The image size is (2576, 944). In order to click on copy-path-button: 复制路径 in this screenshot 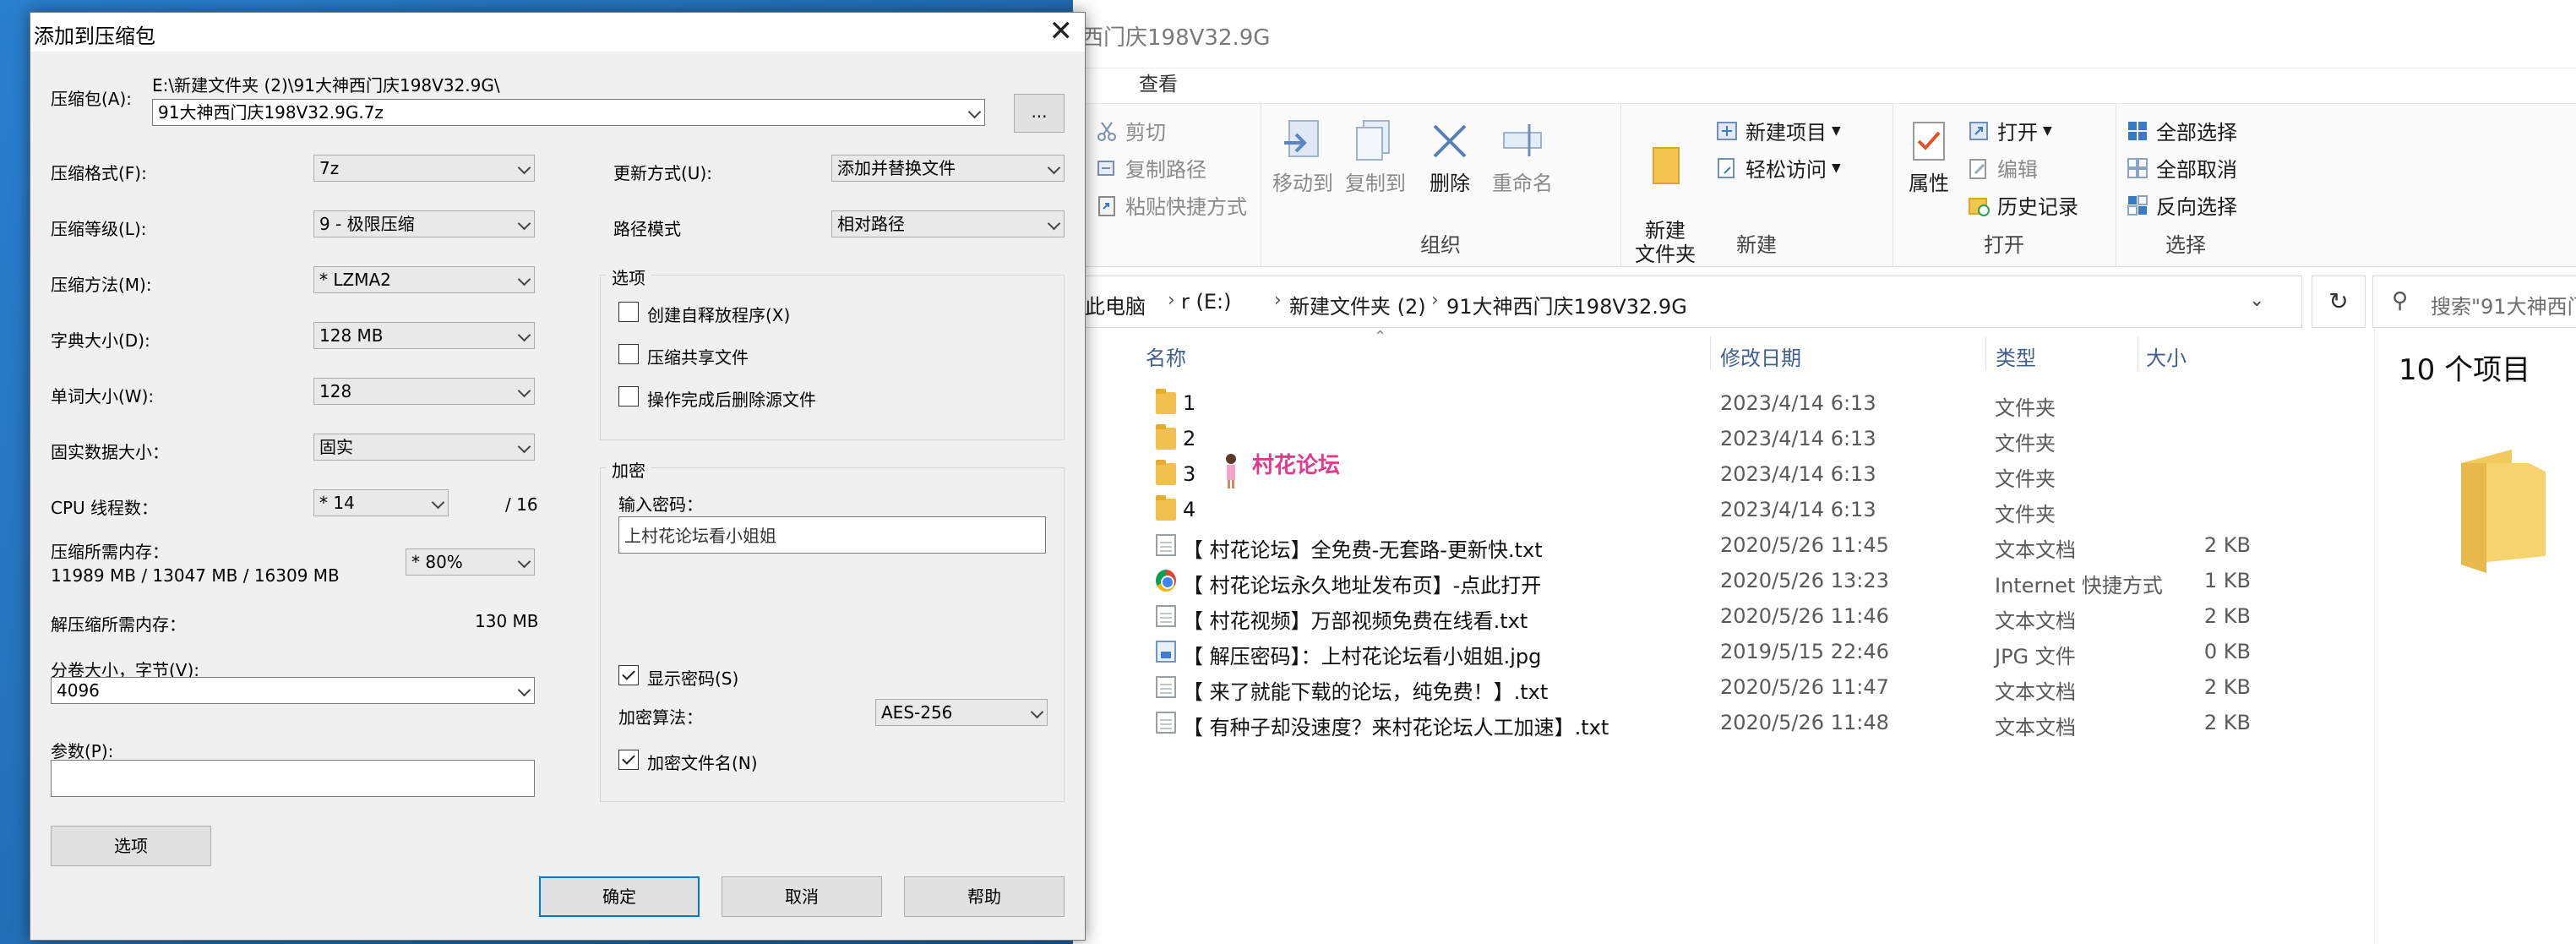, I will do `click(1150, 168)`.